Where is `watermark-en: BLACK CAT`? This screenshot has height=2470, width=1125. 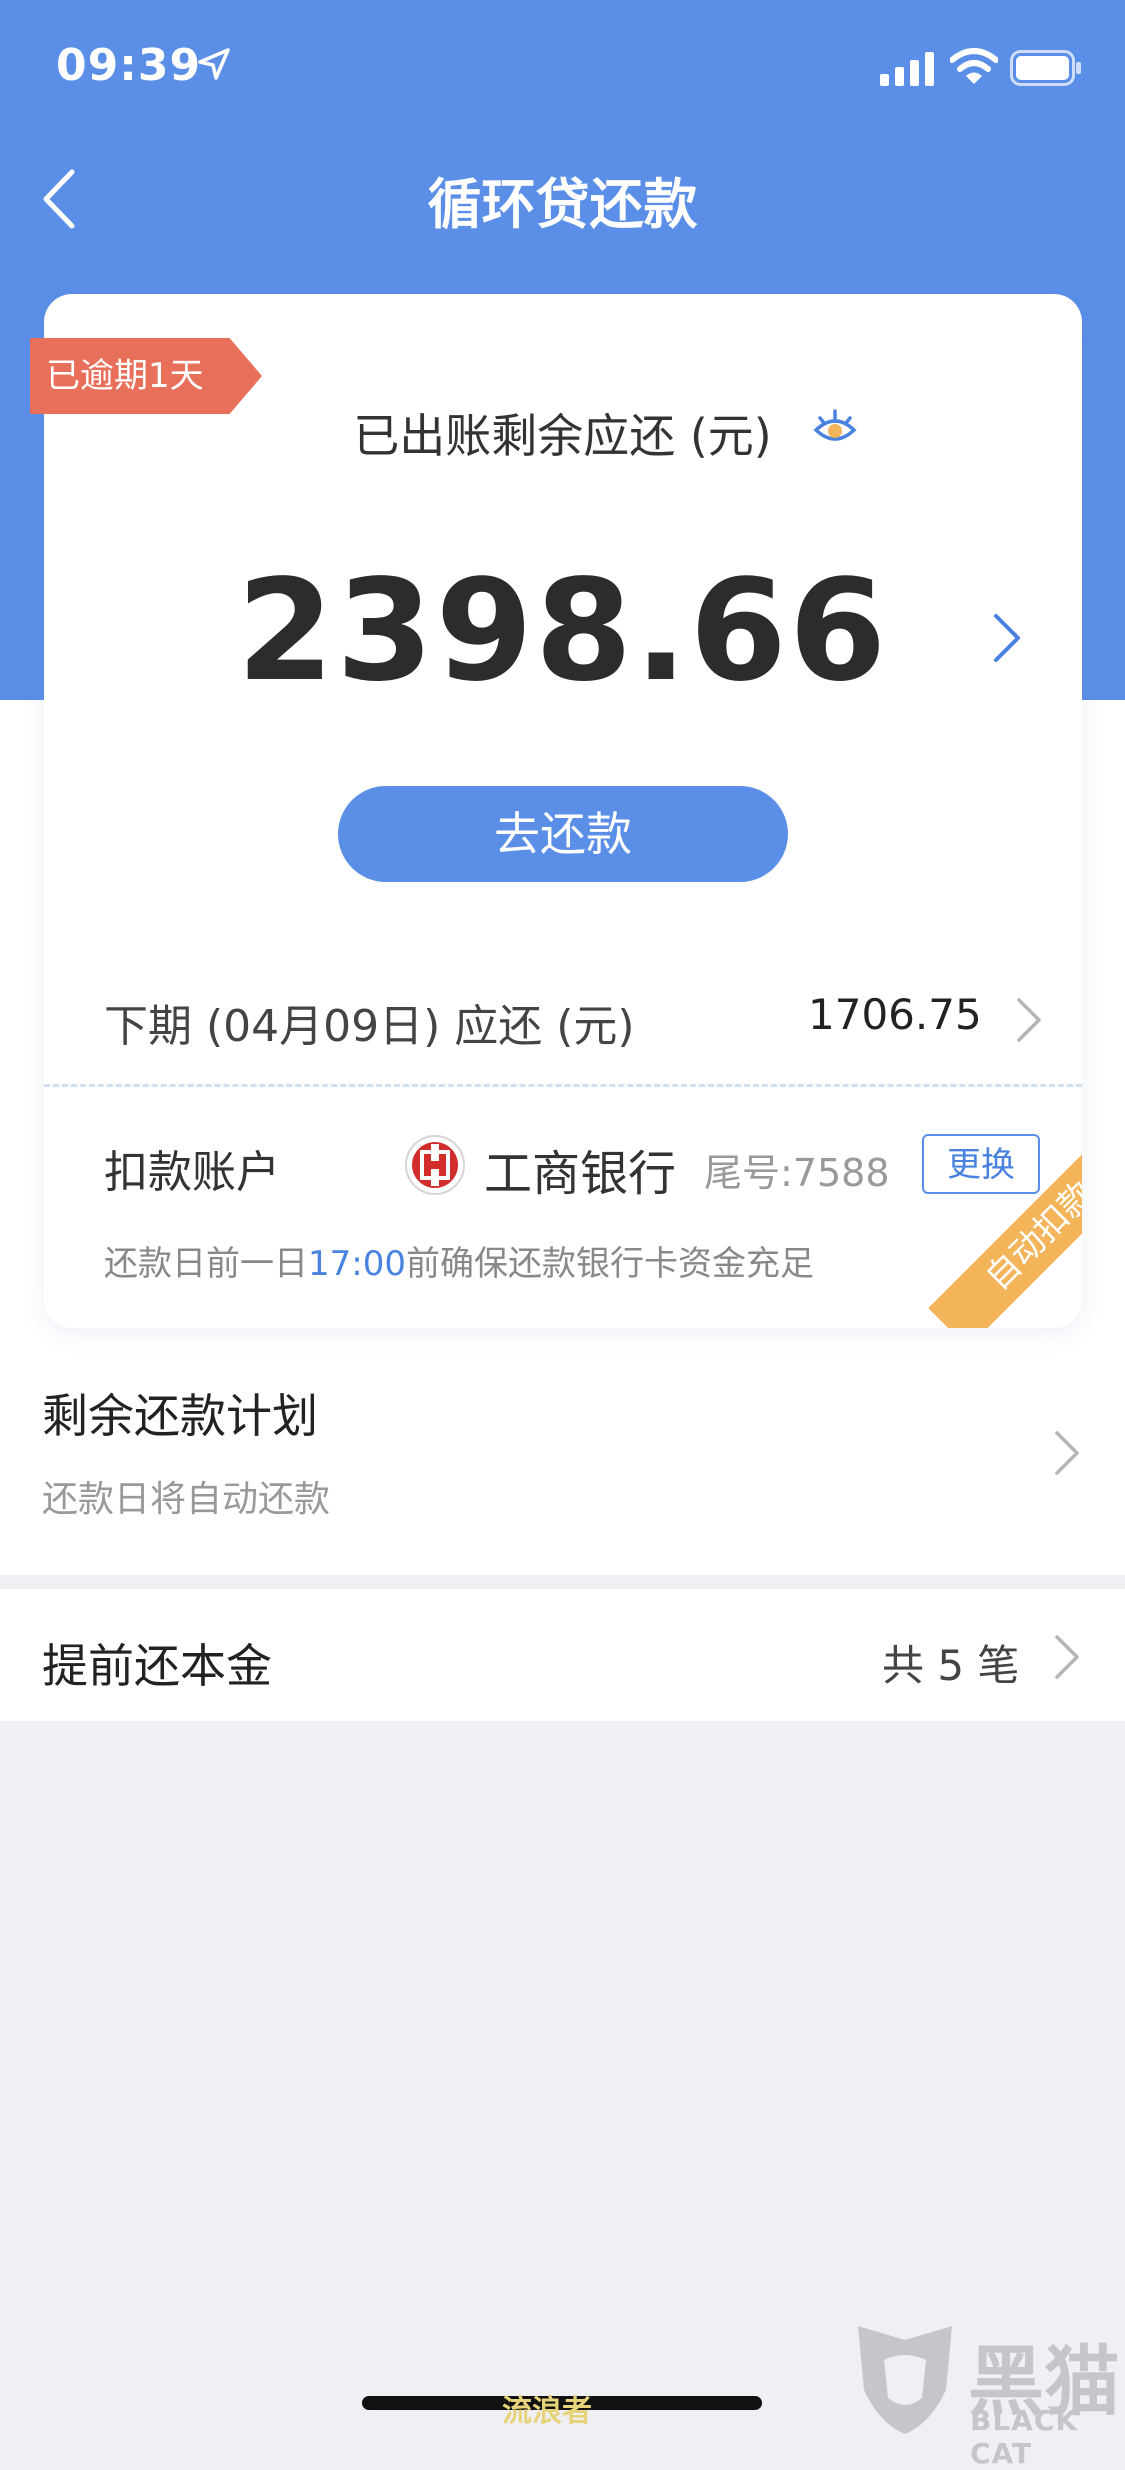 watermark-en: BLACK CAT is located at coordinates (1024, 2437).